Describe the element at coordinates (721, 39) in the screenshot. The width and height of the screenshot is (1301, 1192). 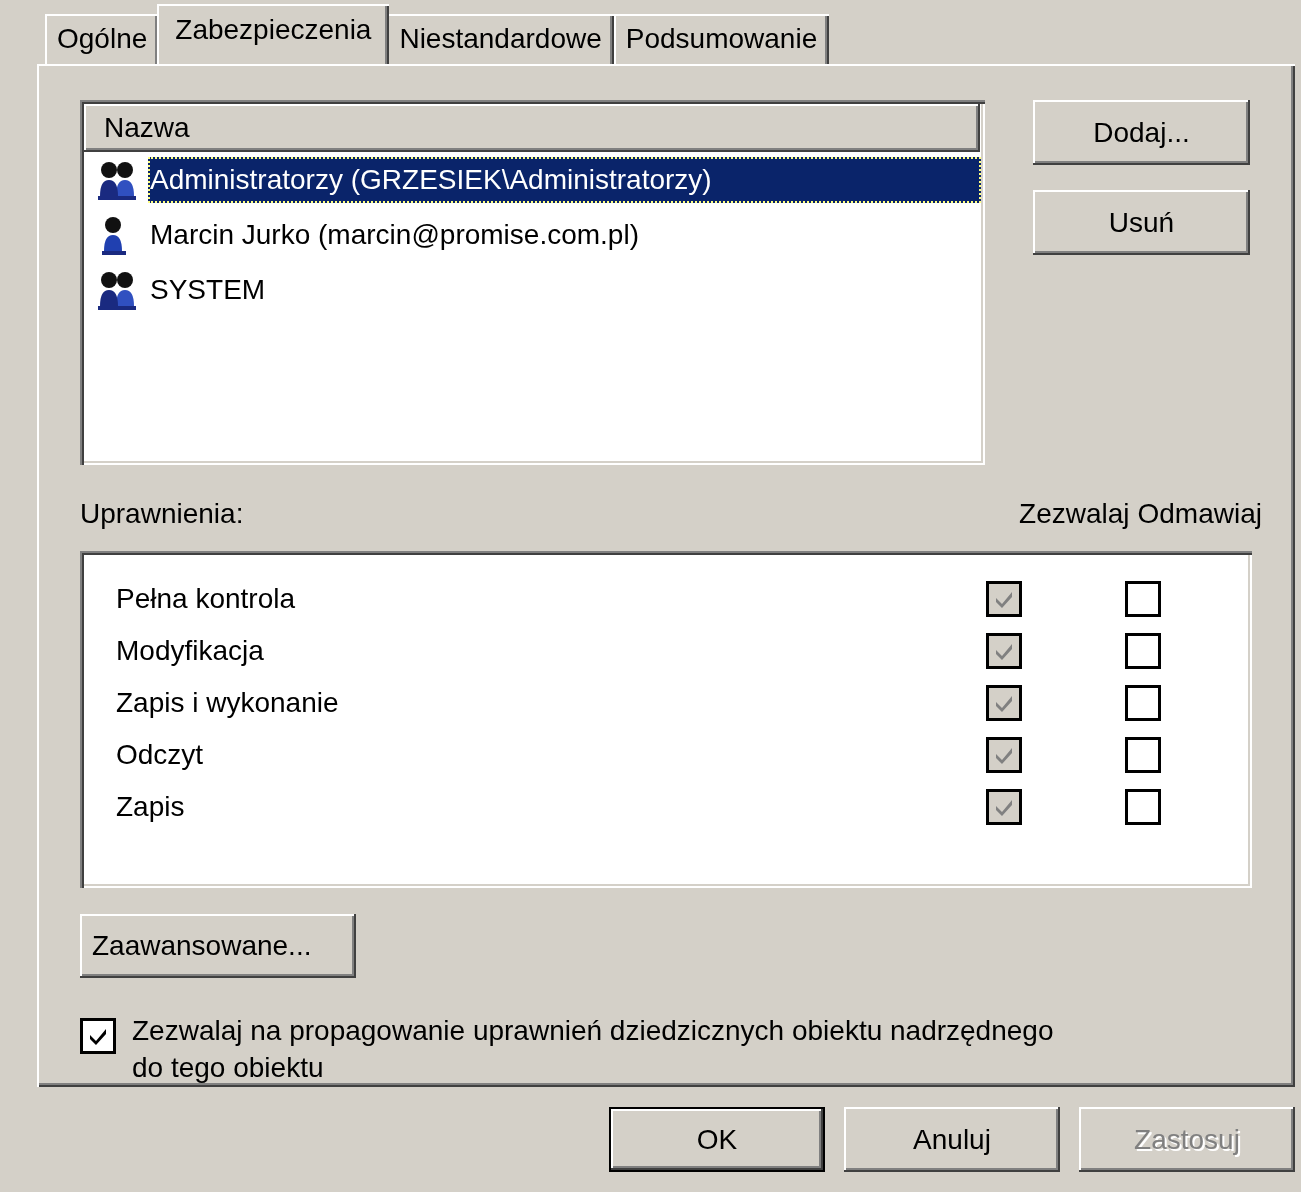
I see `tab: Podsumowanie` at that location.